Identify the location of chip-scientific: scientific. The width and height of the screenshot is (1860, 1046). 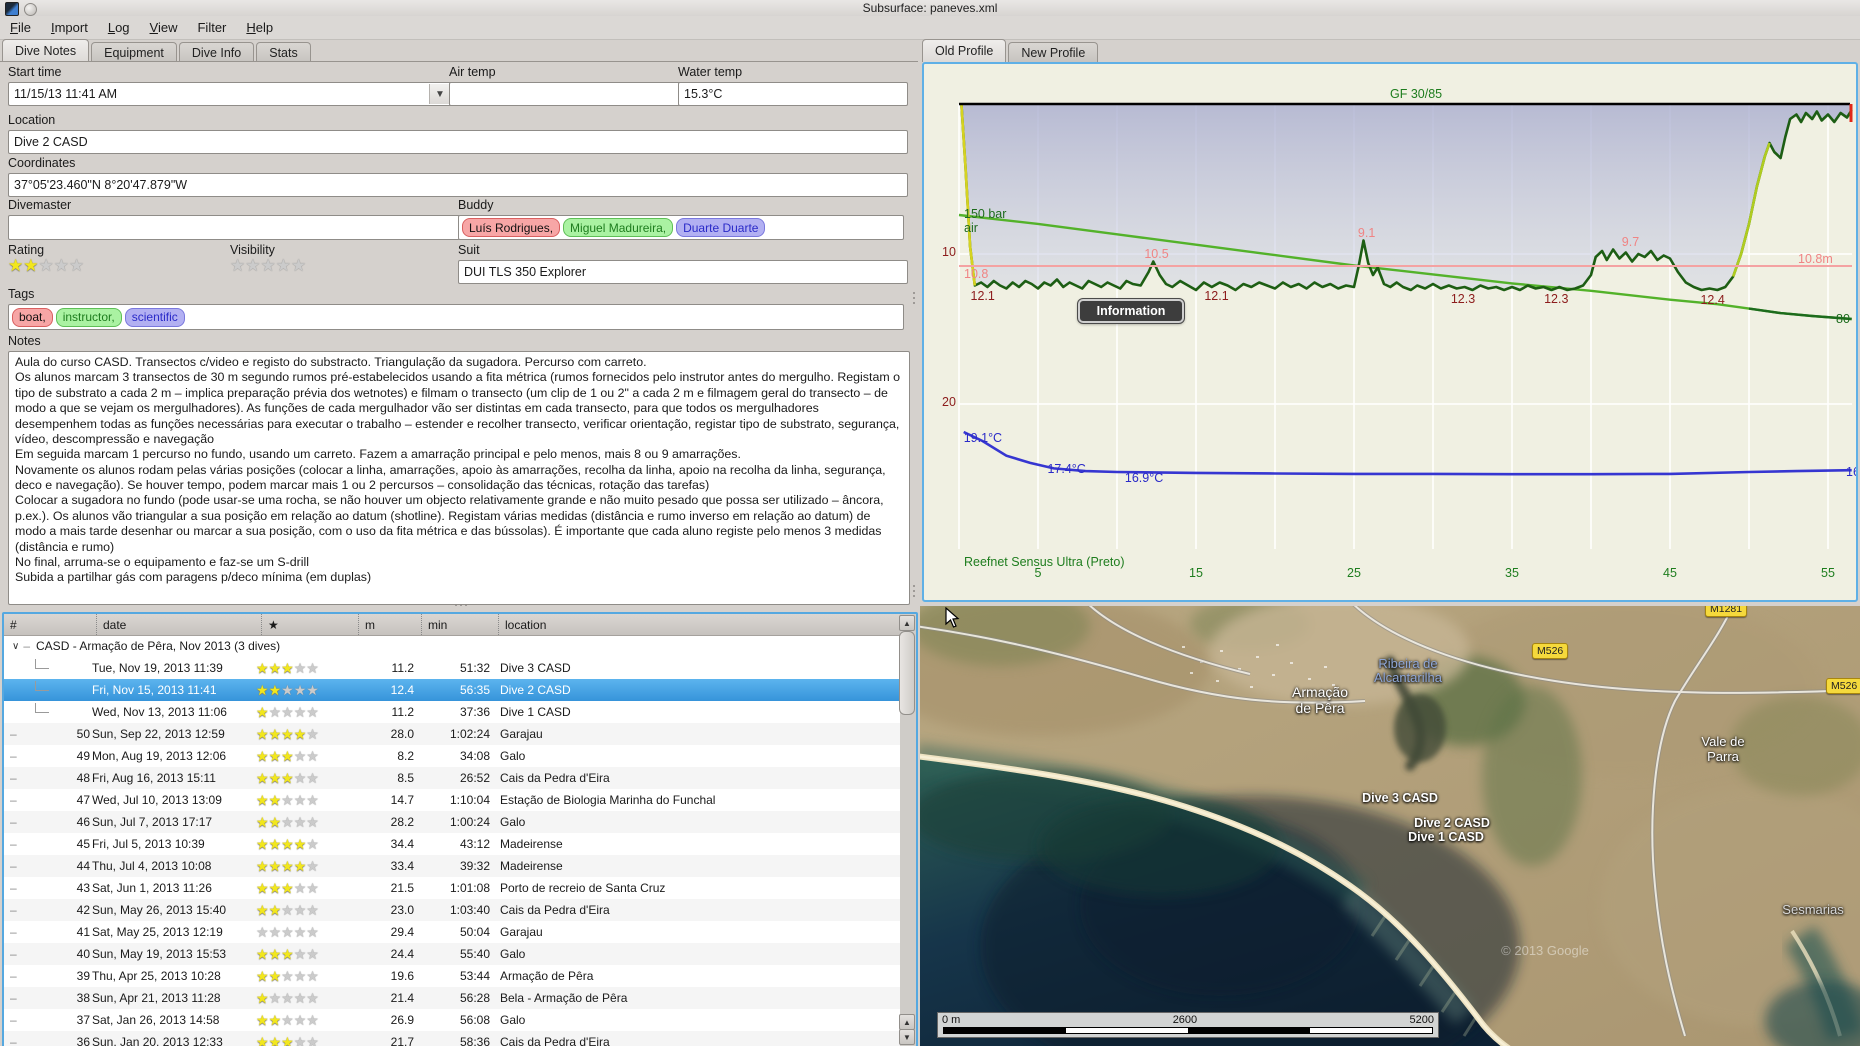
(154, 317).